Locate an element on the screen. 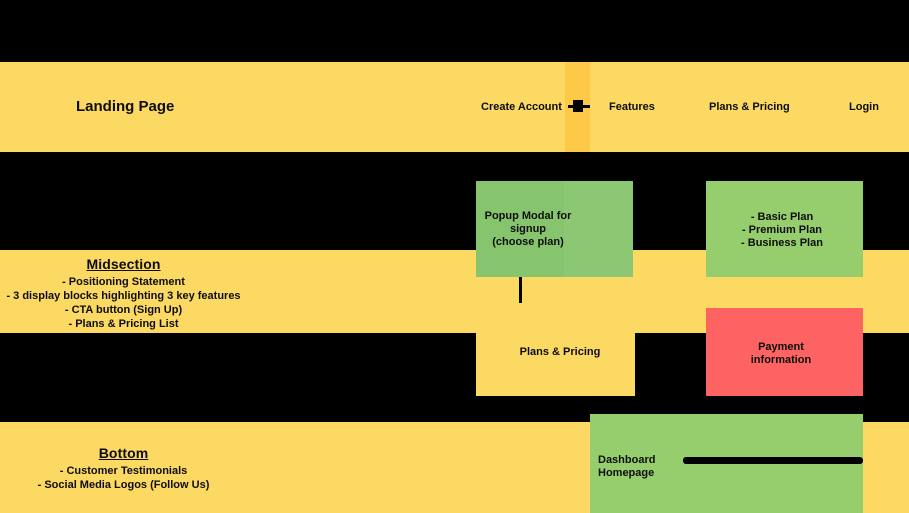 The image size is (909, 513). node-popup-modal: Popup Modal for signup (choose plan) is located at coordinates (554, 229).